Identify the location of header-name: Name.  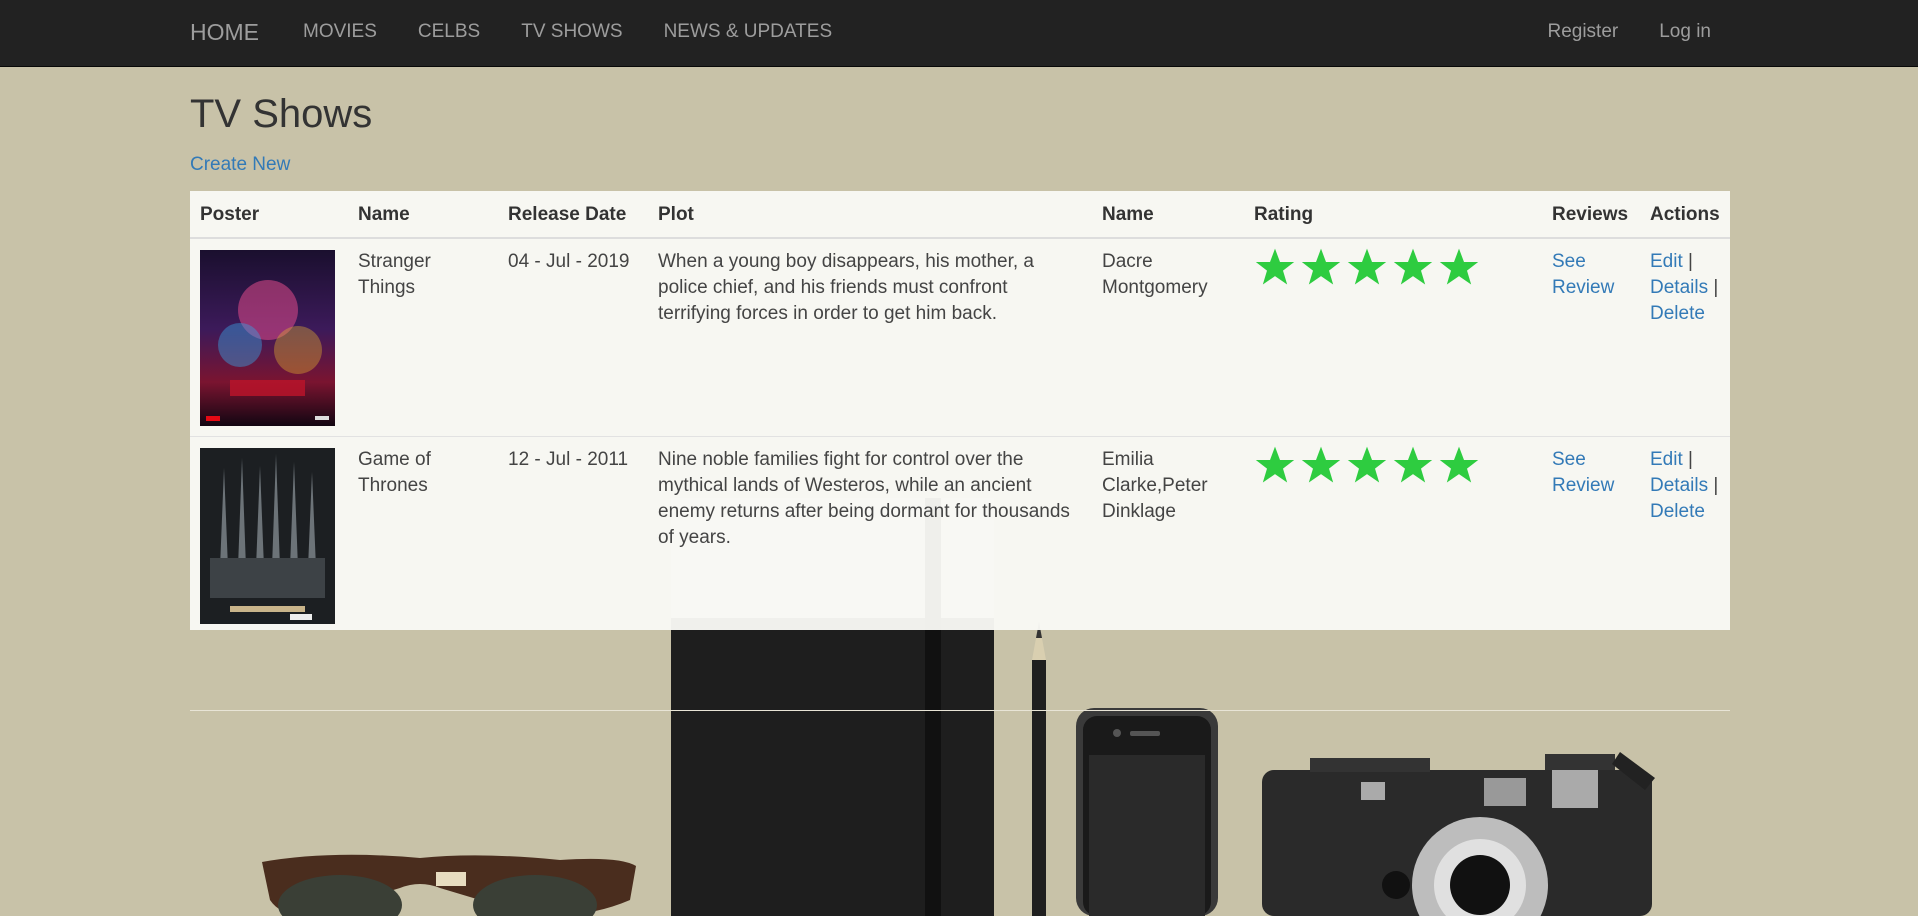
(423, 215).